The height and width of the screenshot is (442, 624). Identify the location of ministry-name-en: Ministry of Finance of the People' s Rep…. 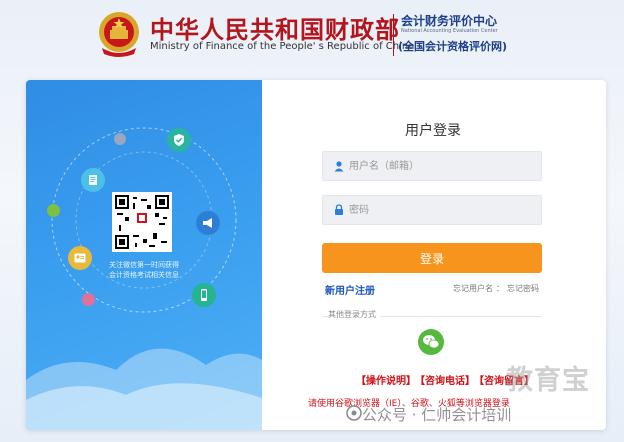
(282, 46).